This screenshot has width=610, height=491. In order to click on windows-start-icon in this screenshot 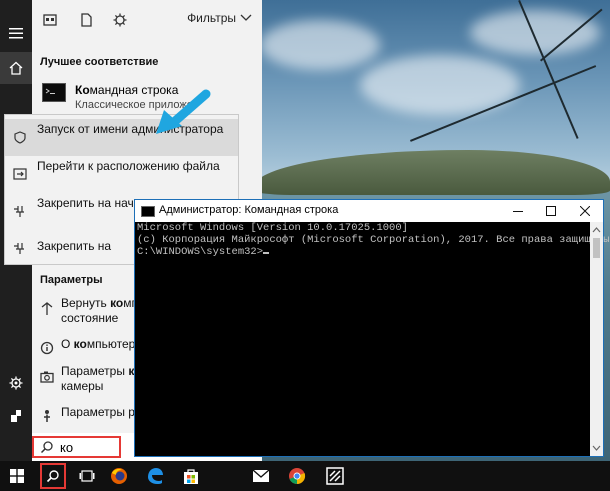, I will do `click(17, 476)`.